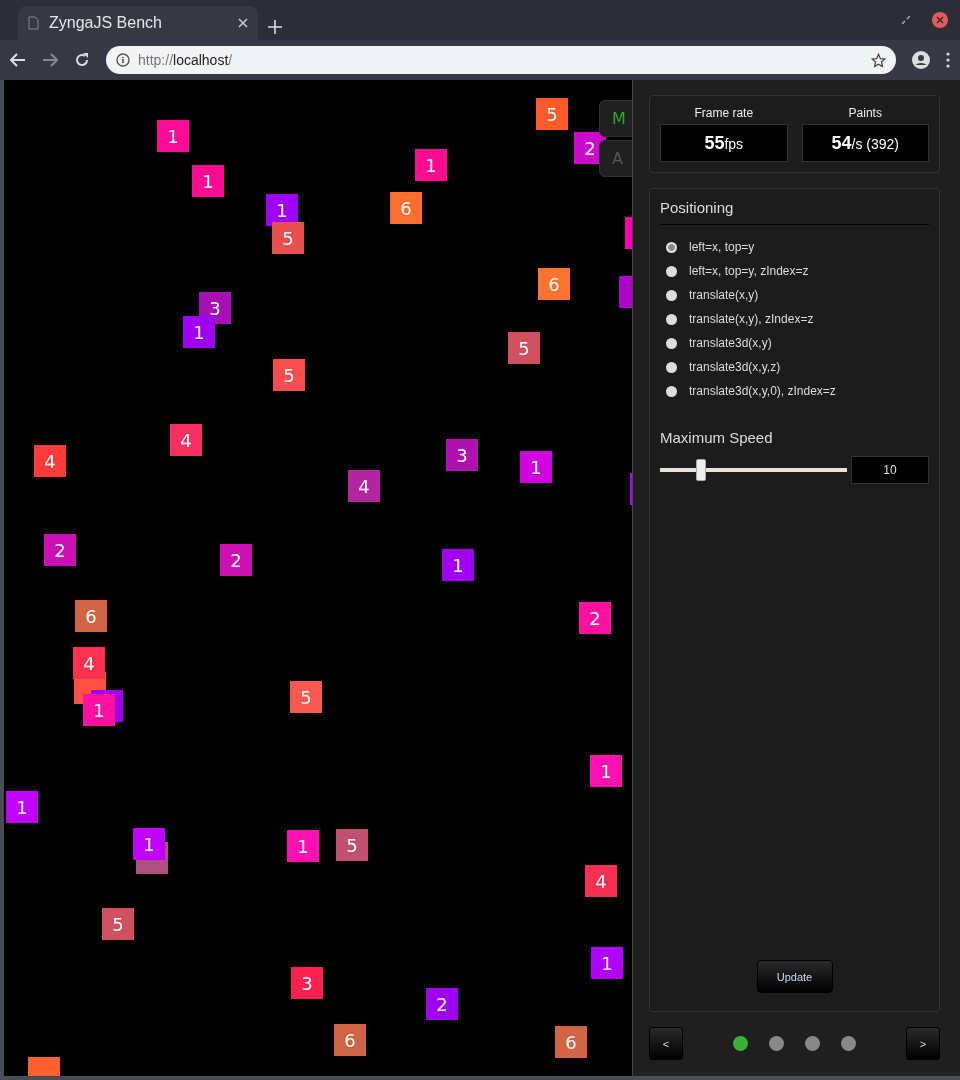 The height and width of the screenshot is (1080, 960). I want to click on forward-icon, so click(50, 60).